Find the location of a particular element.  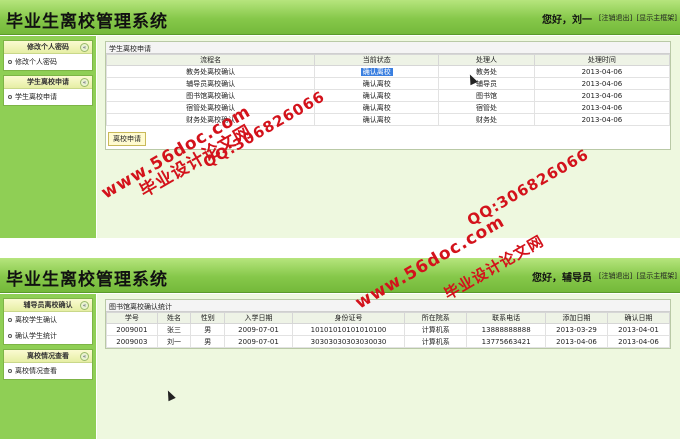

sidebar-section-counselor: 辅导员离校确认 « 离校学生确认 确认学生统计 is located at coordinates (48, 321).